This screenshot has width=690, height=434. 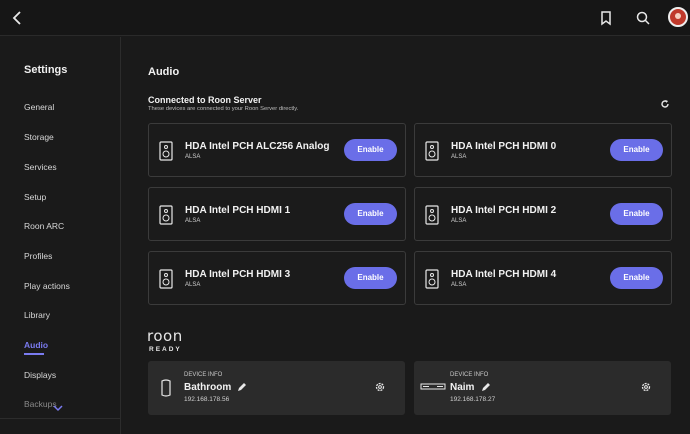 I want to click on device-name: HDA Intel PCH ALC256 Analog, so click(x=257, y=146).